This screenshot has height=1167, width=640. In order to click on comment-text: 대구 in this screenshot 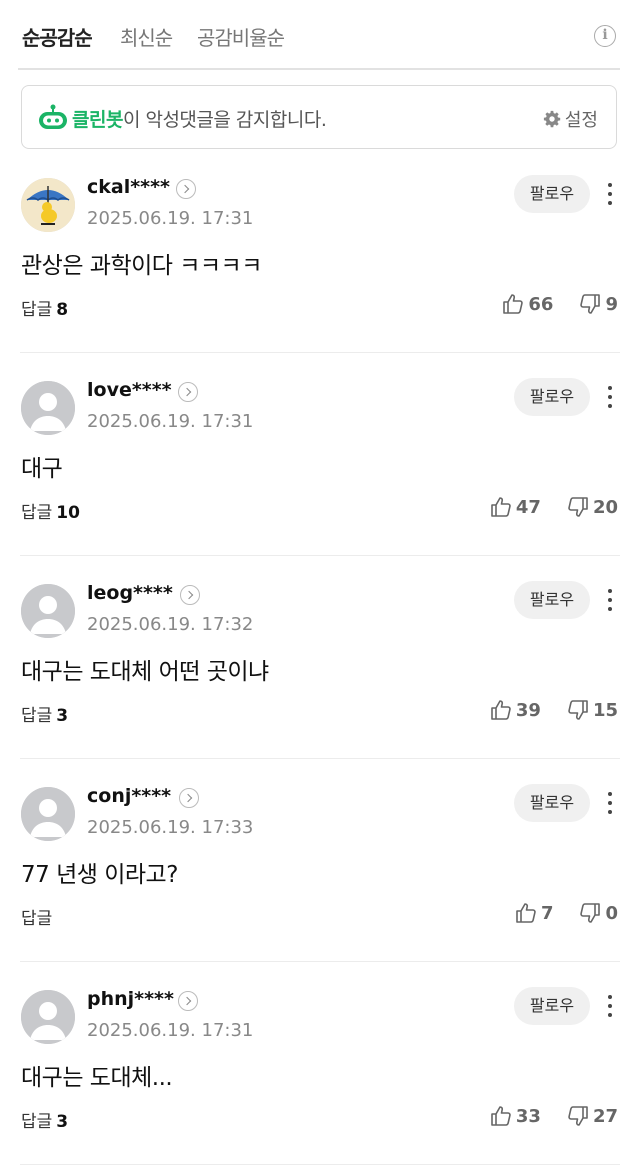, I will do `click(42, 469)`.